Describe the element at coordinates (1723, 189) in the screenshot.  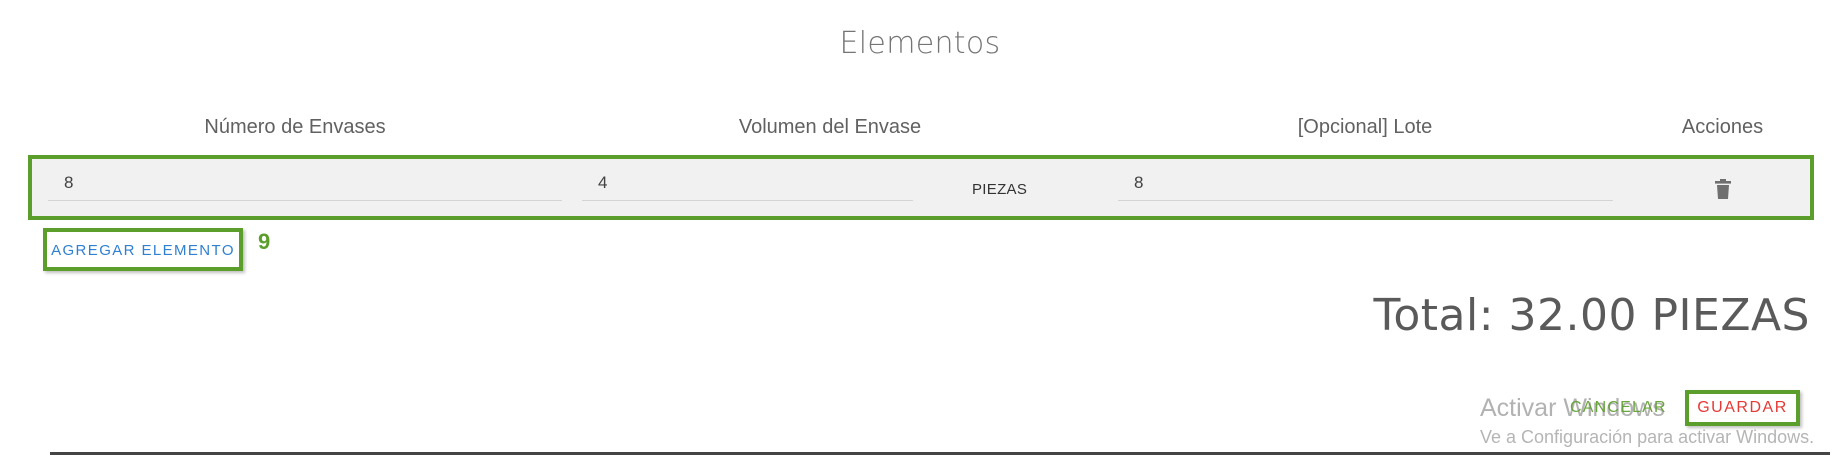
I see `trash-icon` at that location.